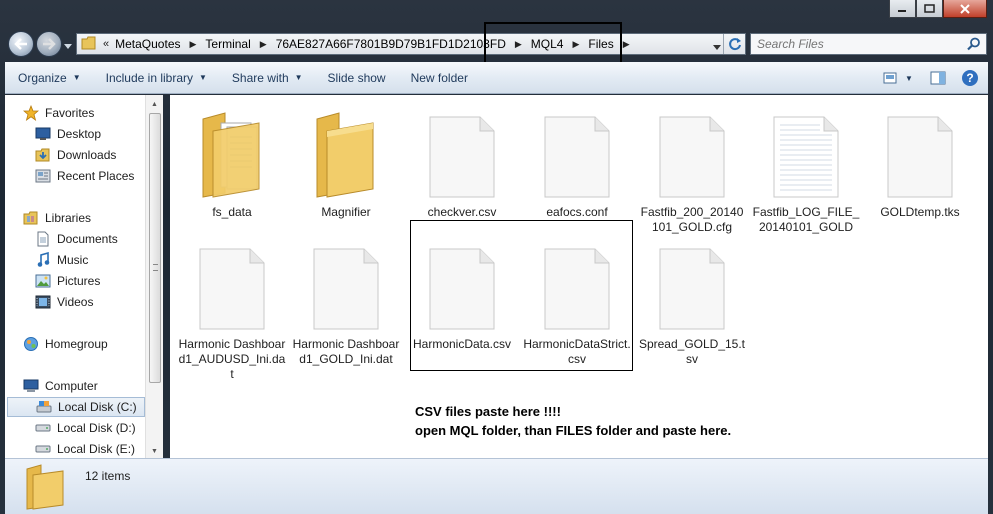  Describe the element at coordinates (68, 218) in the screenshot. I see `nav-libraries-label: Libraries` at that location.